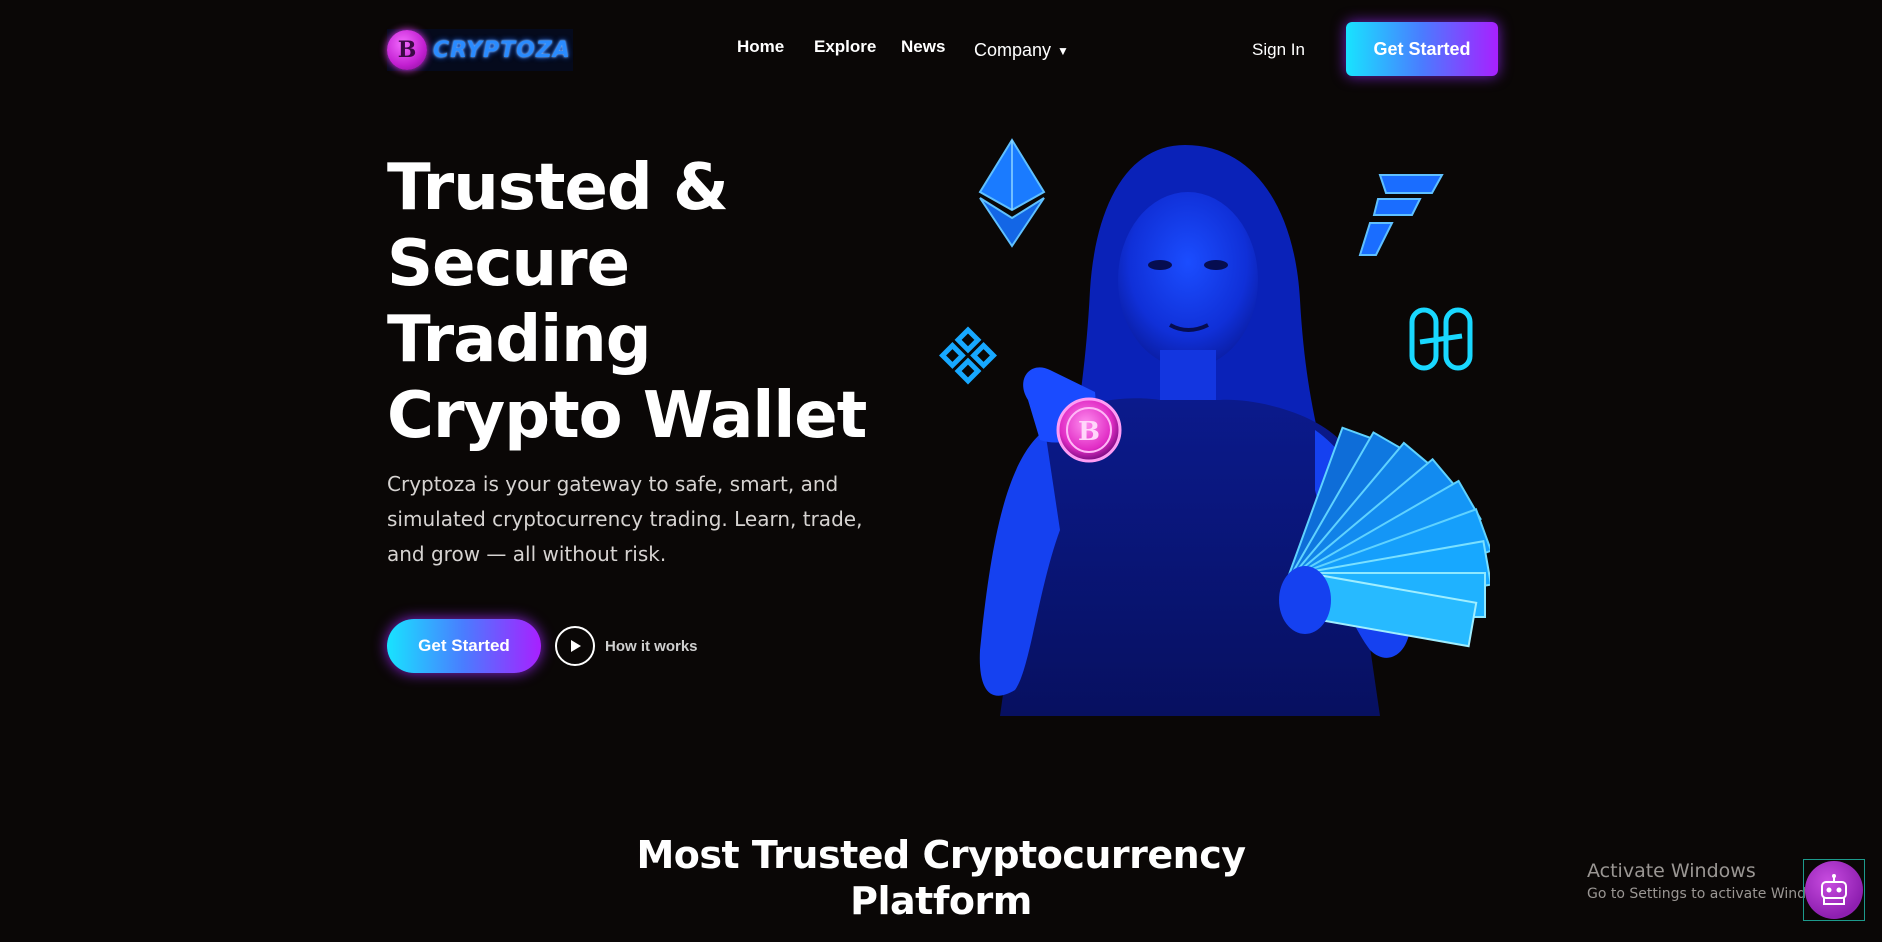 The height and width of the screenshot is (942, 1882). Describe the element at coordinates (941, 855) in the screenshot. I see `section-title-line: Most Trusted Cryptocurrency` at that location.